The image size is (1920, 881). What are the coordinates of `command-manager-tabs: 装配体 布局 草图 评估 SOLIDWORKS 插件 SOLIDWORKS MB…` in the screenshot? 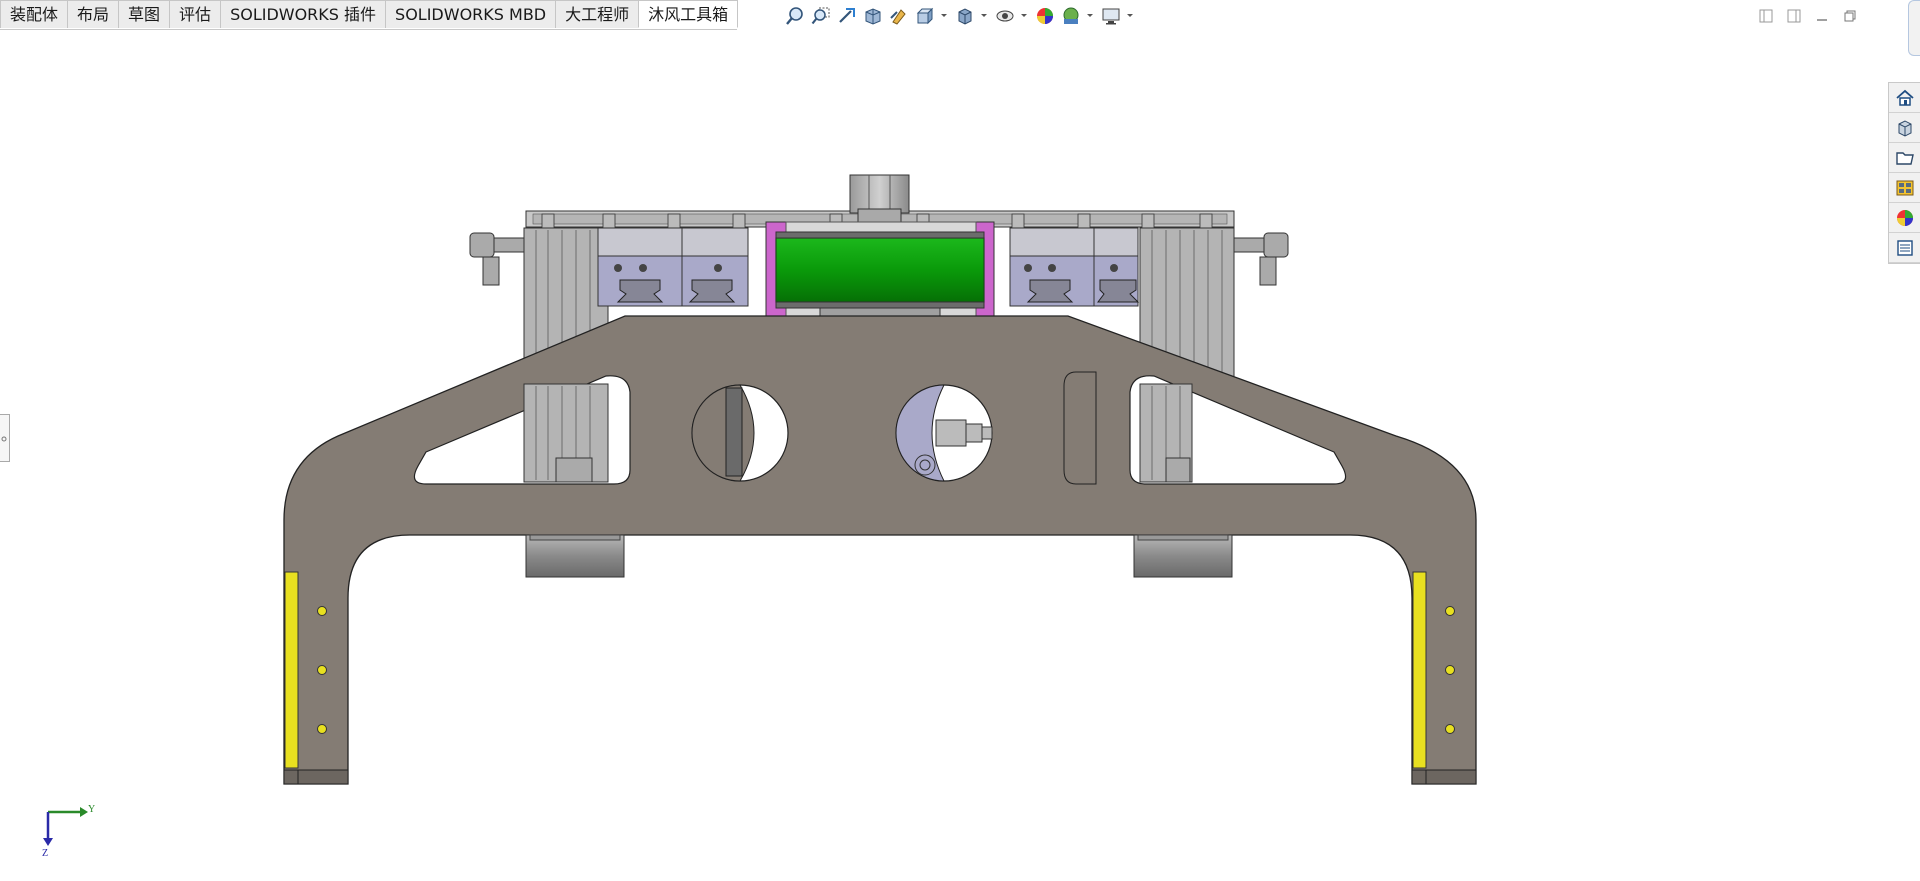 It's located at (369, 15).